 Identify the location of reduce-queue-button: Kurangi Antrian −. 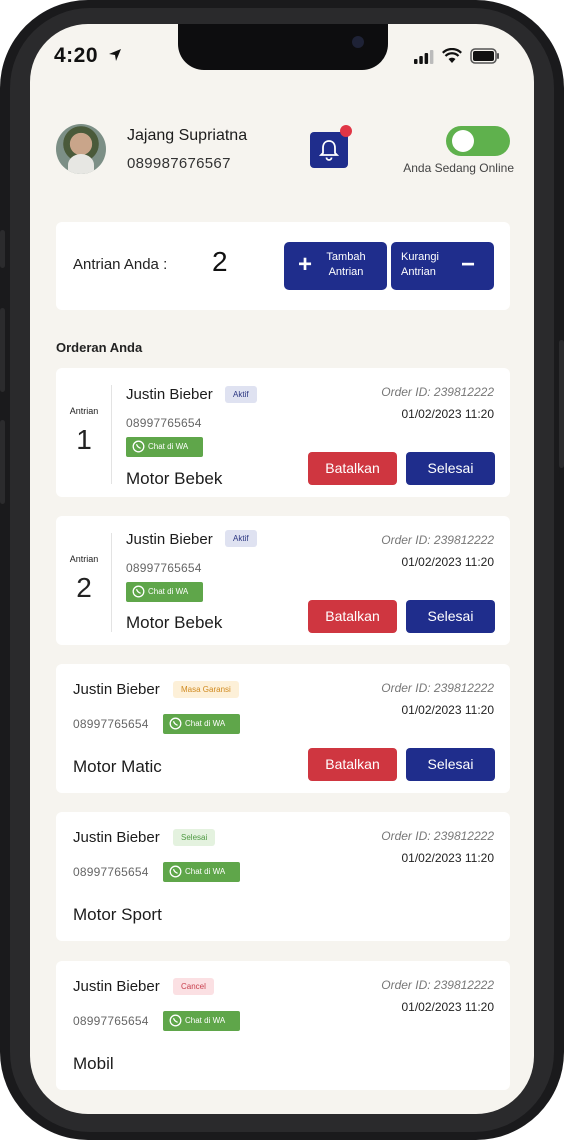
(442, 266).